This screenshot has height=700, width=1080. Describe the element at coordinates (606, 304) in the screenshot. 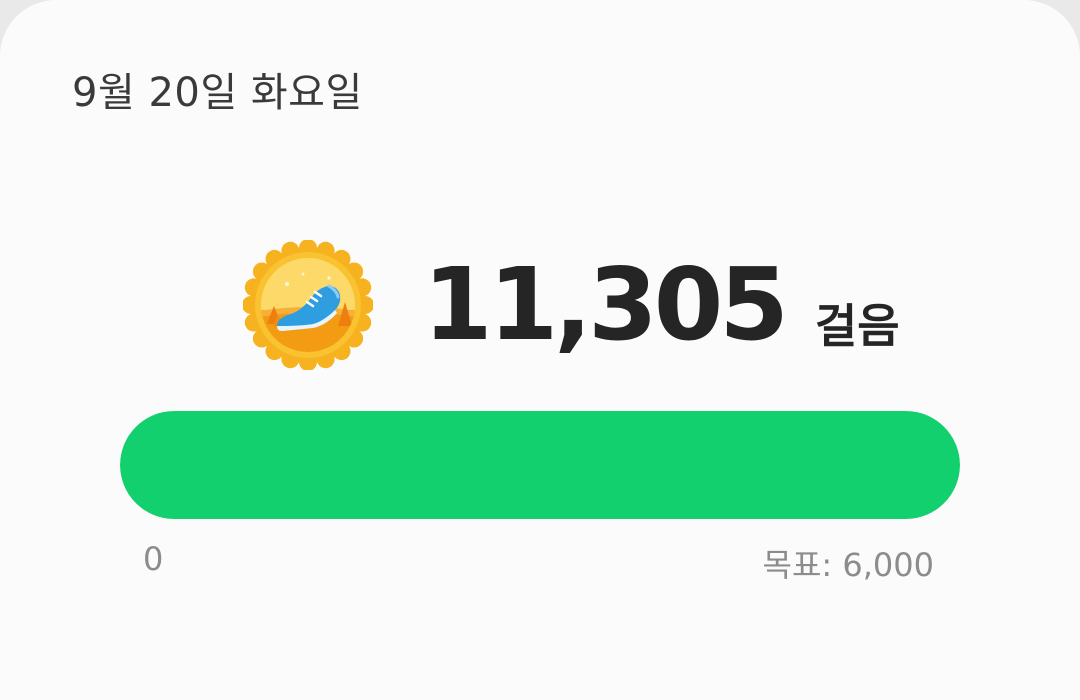

I see `step-count: 11,305` at that location.